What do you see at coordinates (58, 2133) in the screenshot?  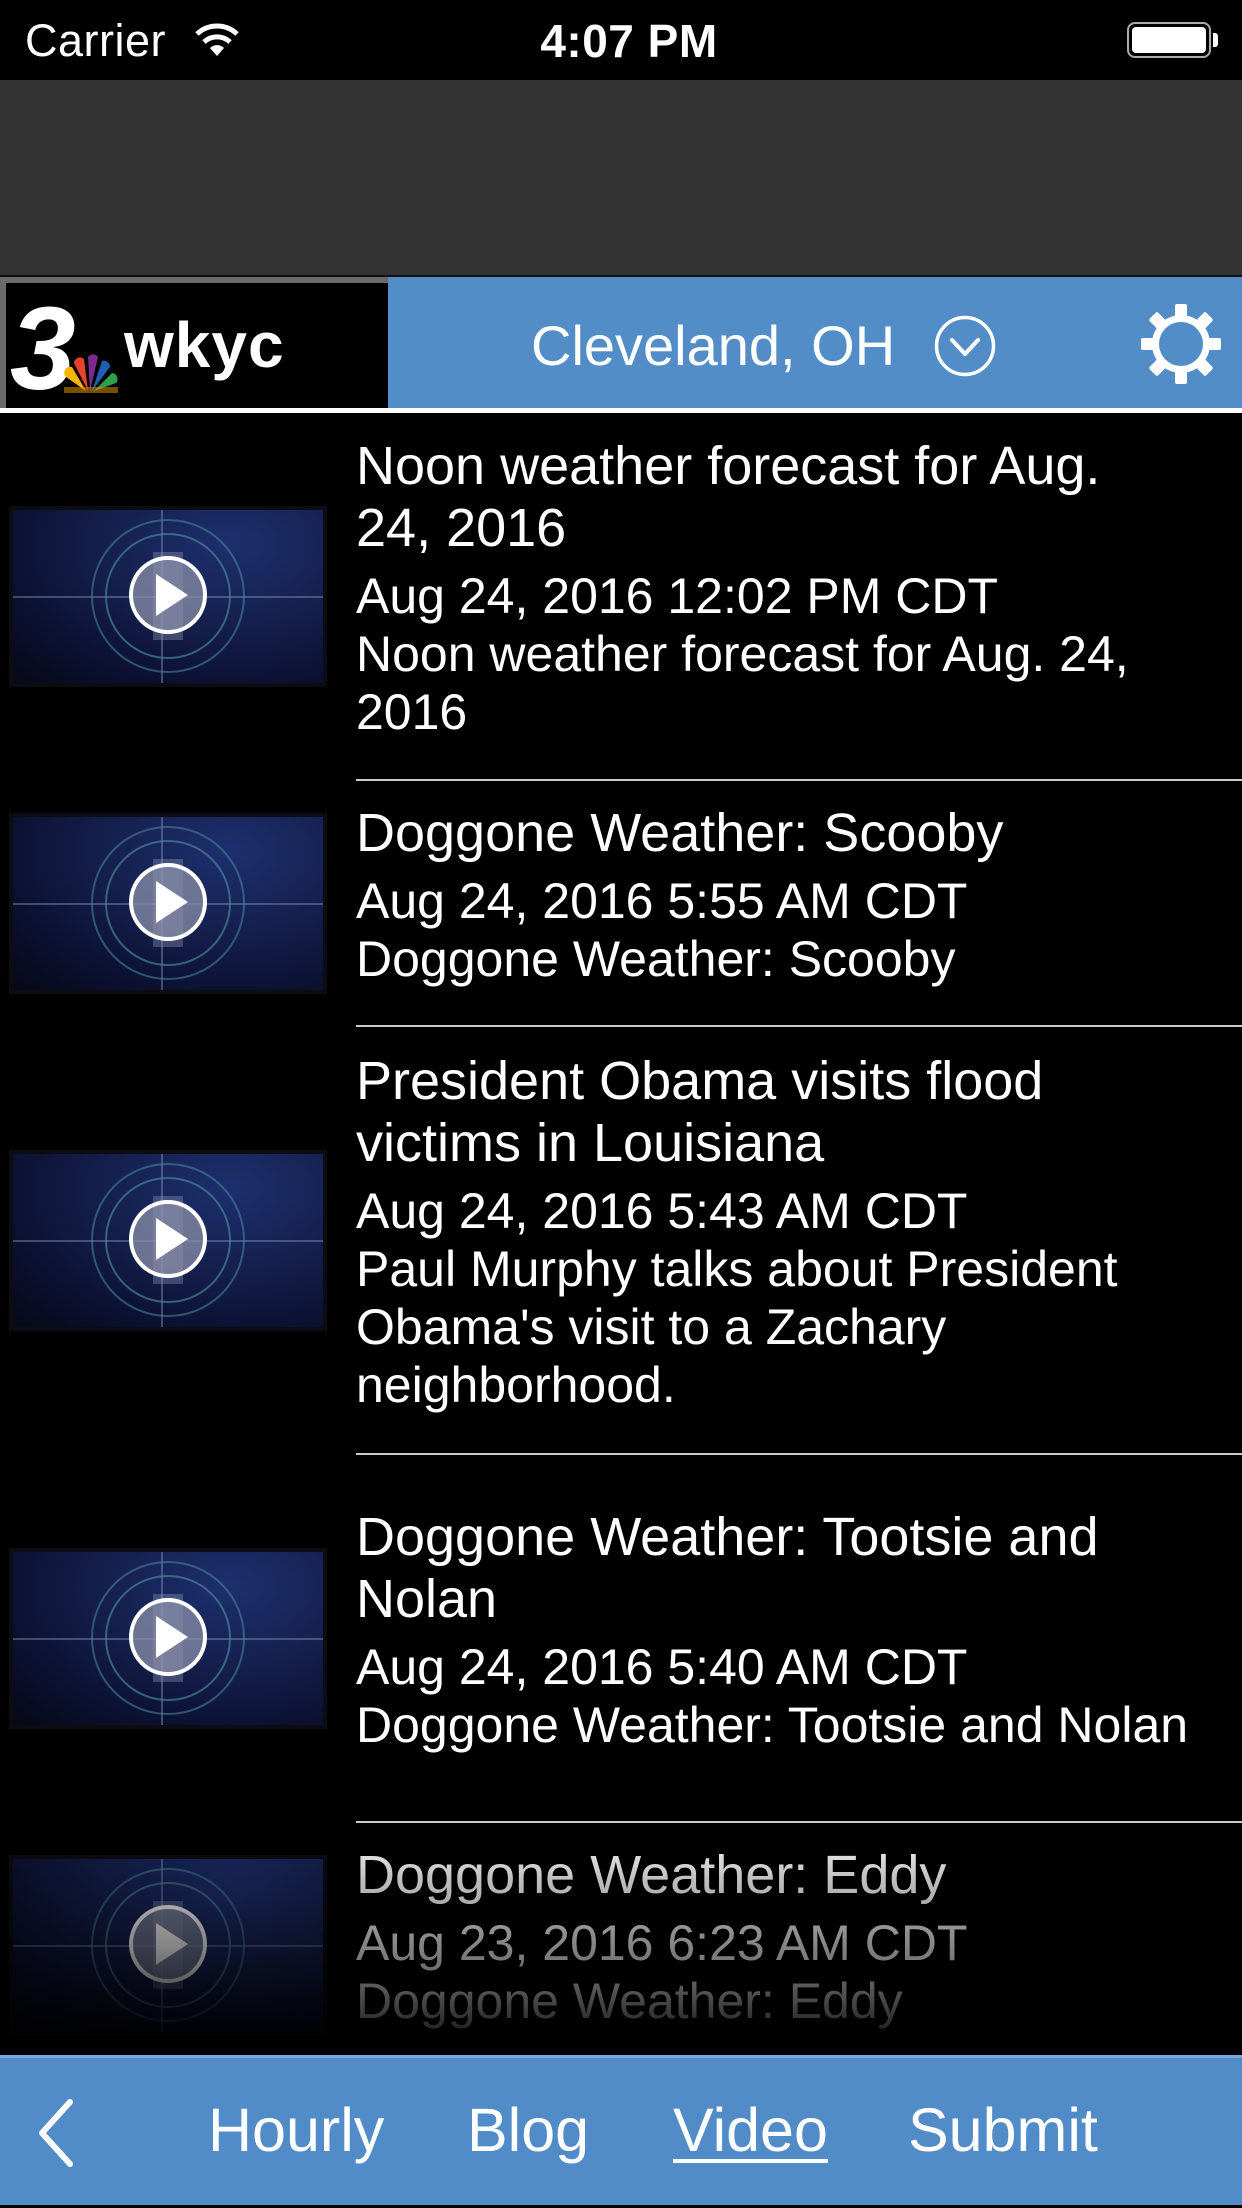 I see `chevron-left-icon` at bounding box center [58, 2133].